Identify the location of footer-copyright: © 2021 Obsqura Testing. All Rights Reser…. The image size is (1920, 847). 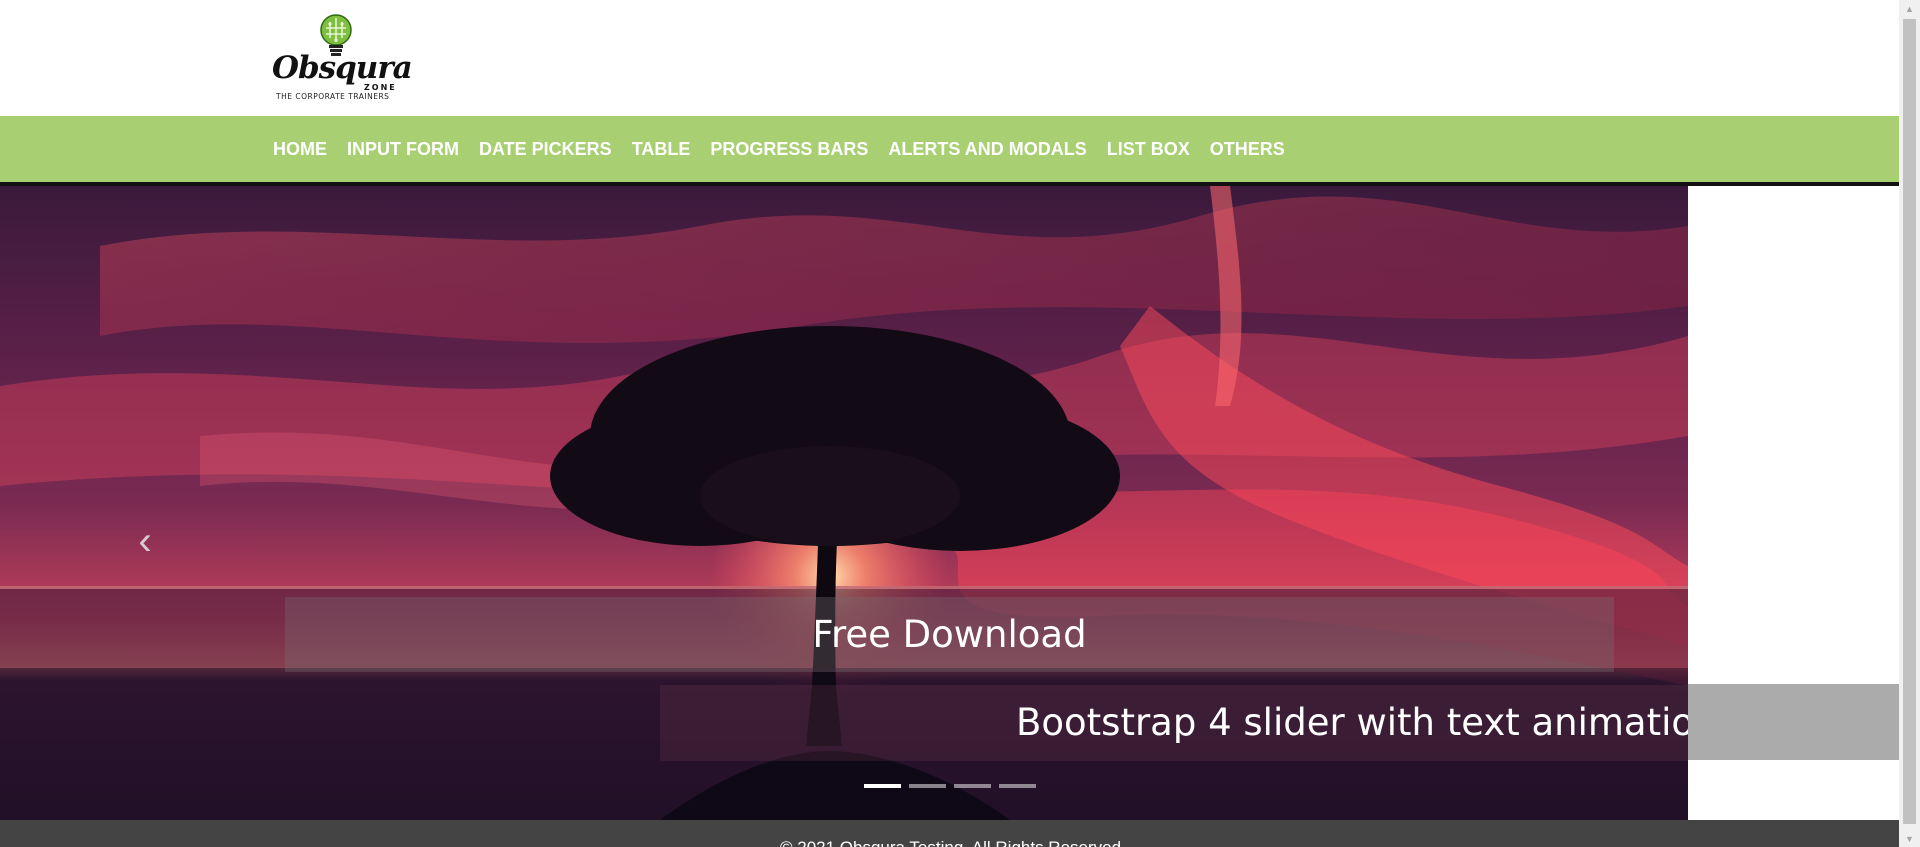
(953, 842).